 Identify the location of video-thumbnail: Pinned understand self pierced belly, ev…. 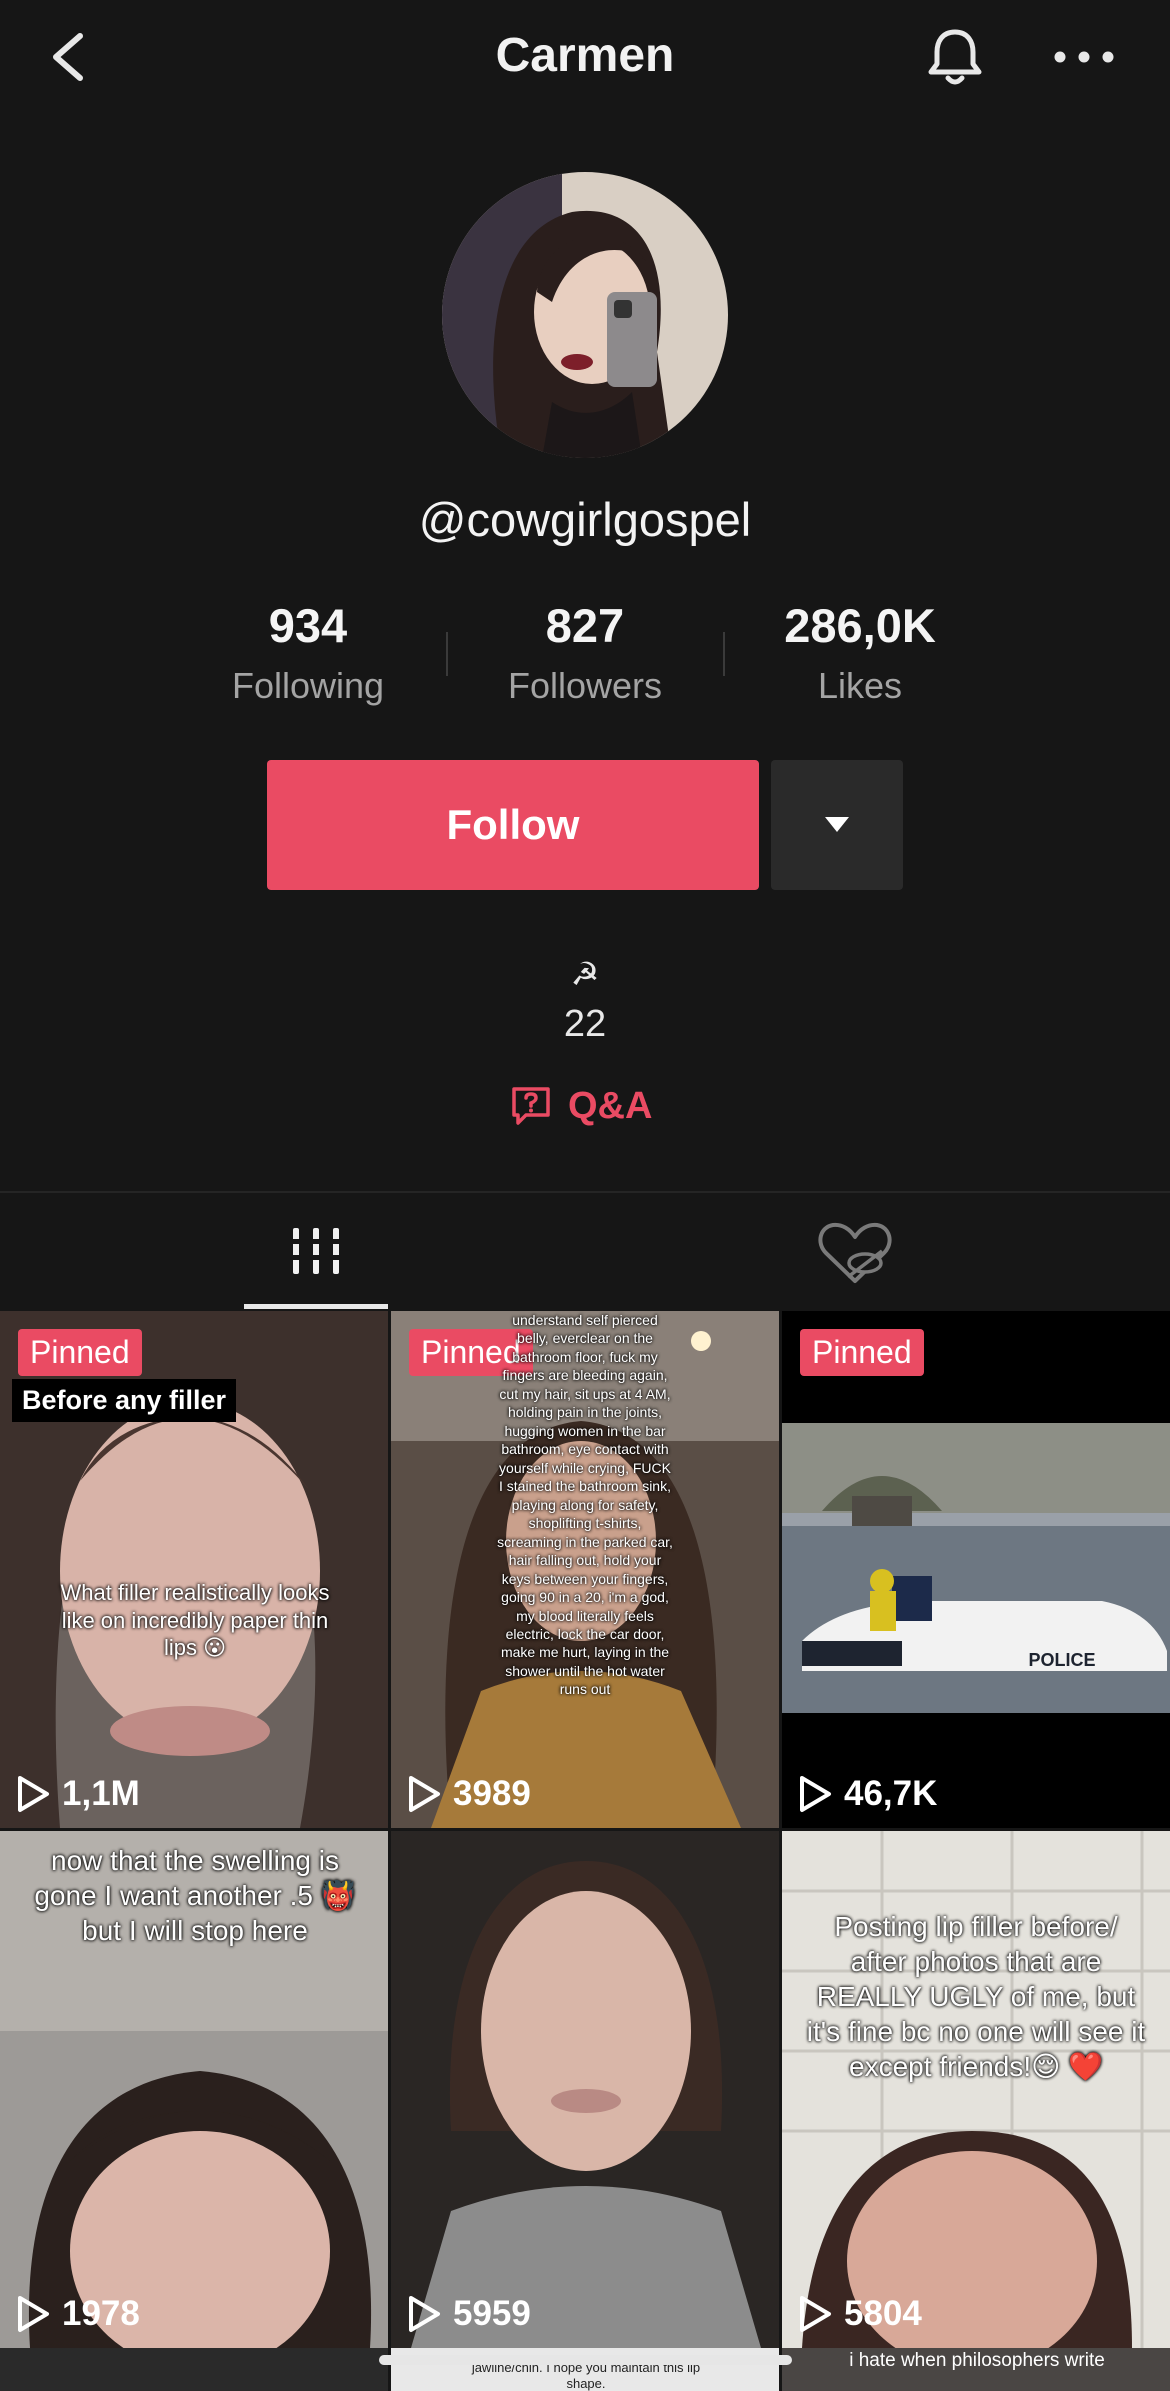
(585, 1569).